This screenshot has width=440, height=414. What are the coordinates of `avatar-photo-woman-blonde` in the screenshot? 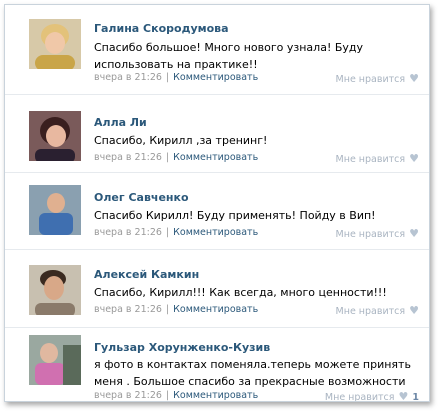 It's located at (55, 44).